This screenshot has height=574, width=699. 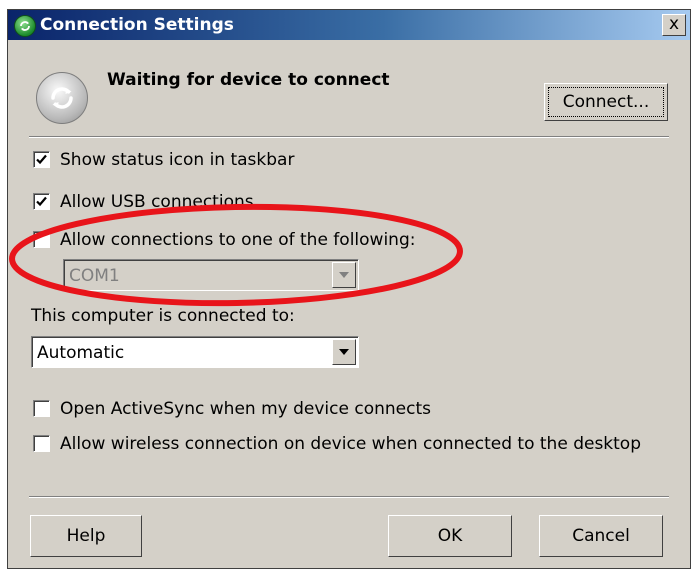 I want to click on allow-usb-checkbox, so click(x=41, y=201).